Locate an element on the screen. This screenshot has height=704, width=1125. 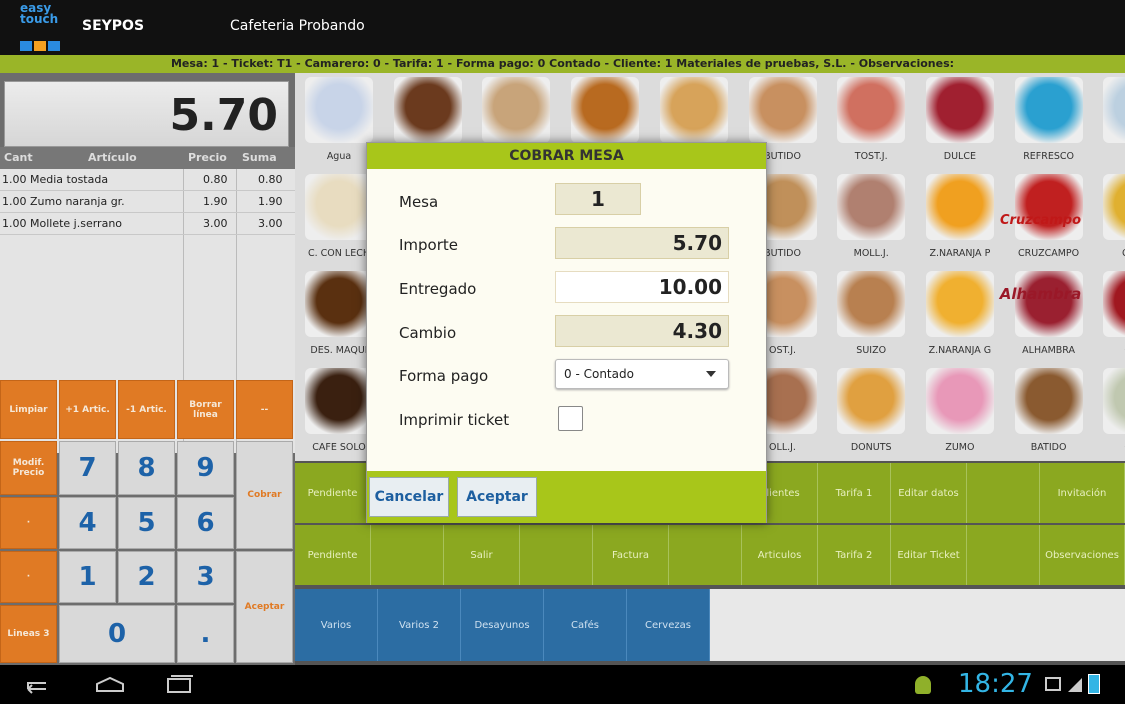
product-tile: BATIDO is located at coordinates (1049, 411).